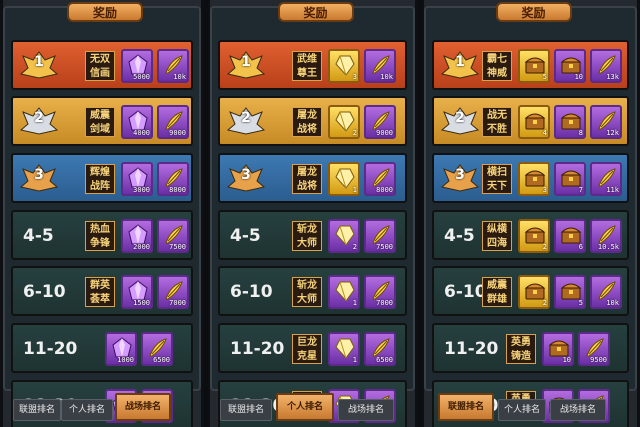 The height and width of the screenshot is (427, 640). What do you see at coordinates (460, 175) in the screenshot?
I see `rank-number: 3` at bounding box center [460, 175].